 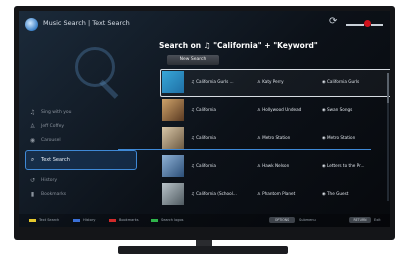 What do you see at coordinates (282, 220) in the screenshot?
I see `options-key: OPTIONS` at bounding box center [282, 220].